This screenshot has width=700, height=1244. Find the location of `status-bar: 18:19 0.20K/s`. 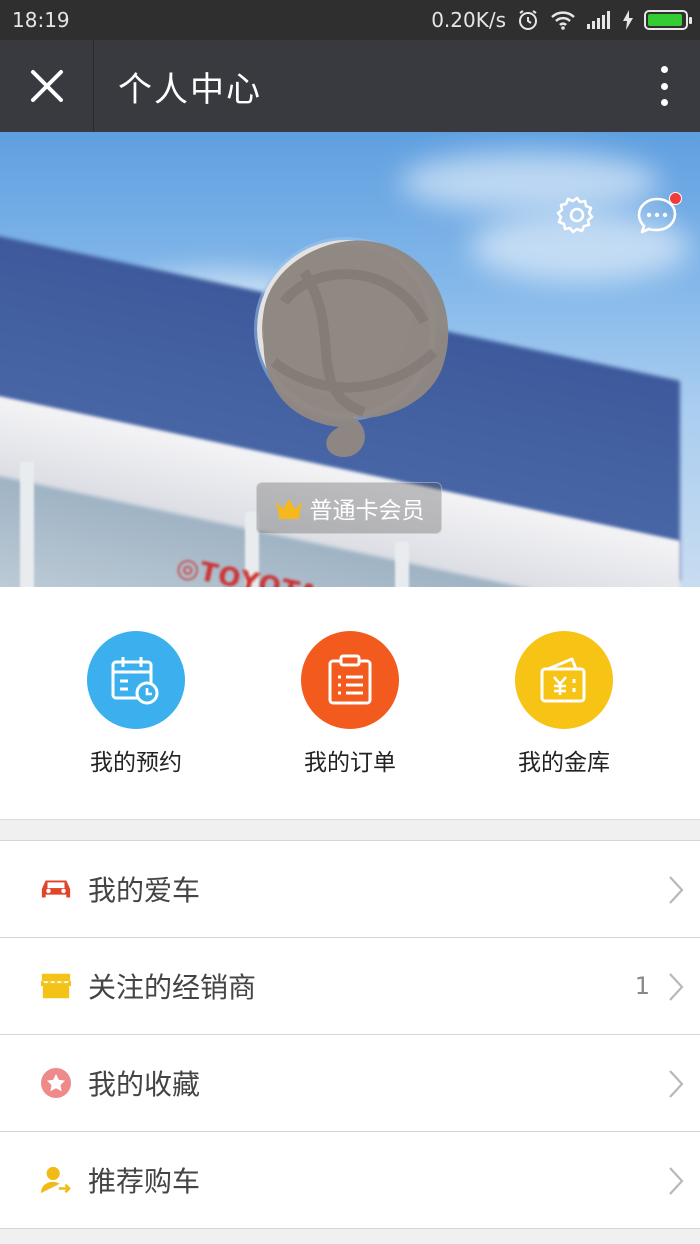

status-bar: 18:19 0.20K/s is located at coordinates (350, 20).